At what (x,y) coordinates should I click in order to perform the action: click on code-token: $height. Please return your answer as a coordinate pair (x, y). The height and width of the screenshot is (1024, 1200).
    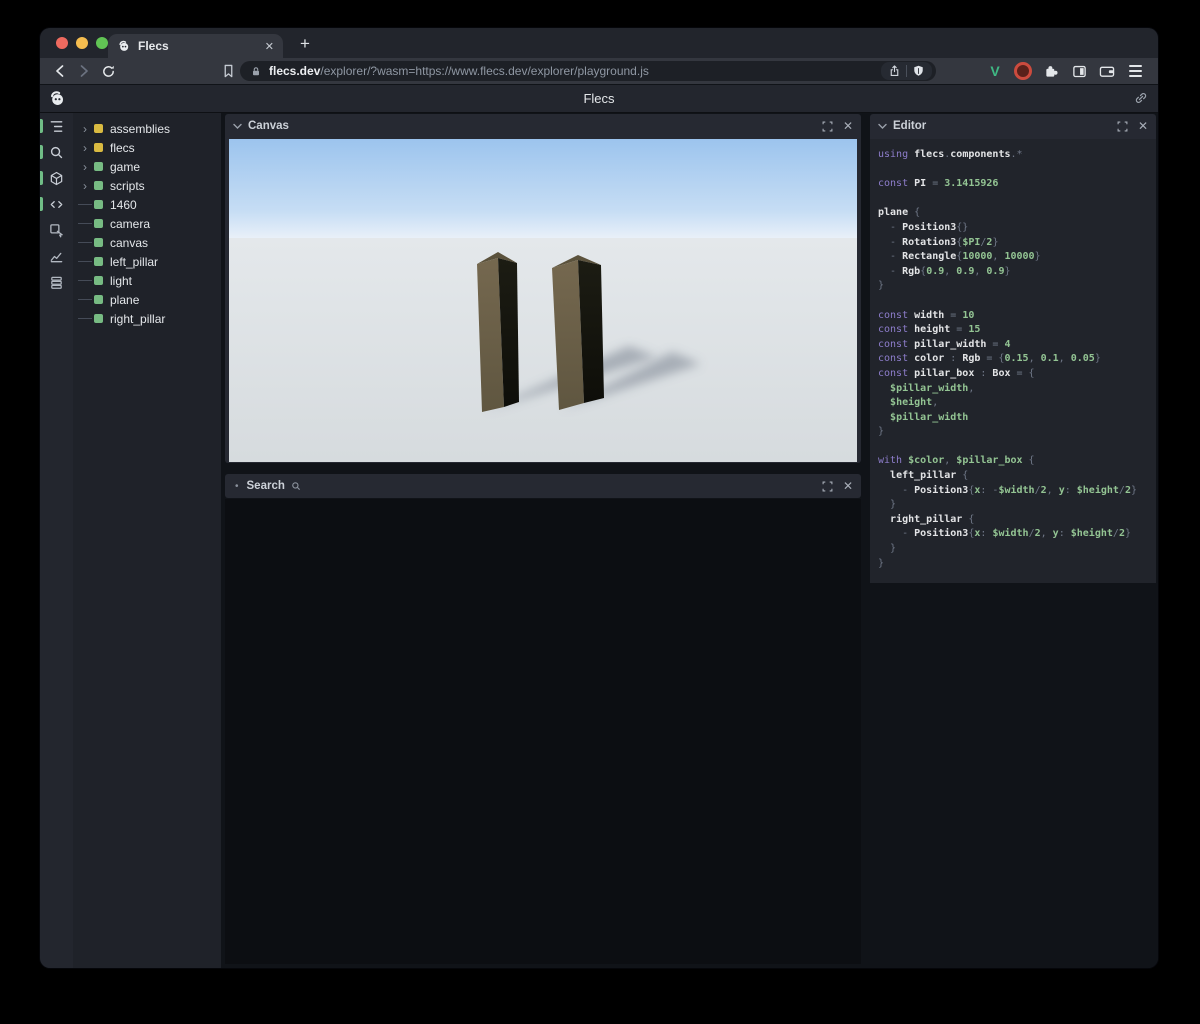
    Looking at the image, I should click on (1097, 490).